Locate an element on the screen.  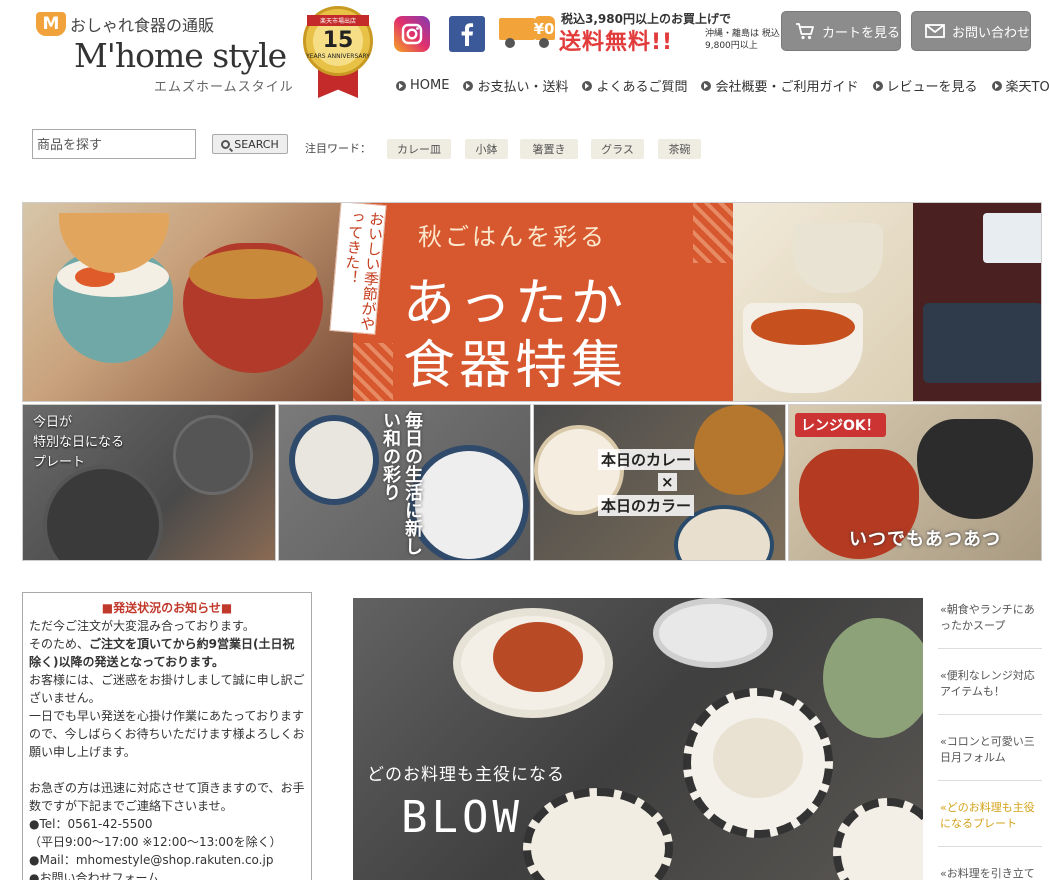
sub-banner-japanese: 毎日の生活に新しい和の彩り is located at coordinates (404, 482).